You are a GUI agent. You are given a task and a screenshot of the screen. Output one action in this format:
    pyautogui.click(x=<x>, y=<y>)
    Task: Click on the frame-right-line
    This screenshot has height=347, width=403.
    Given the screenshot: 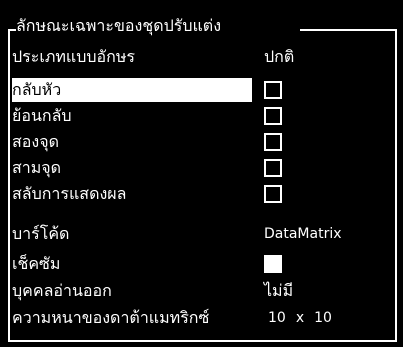 What is the action you would take?
    pyautogui.click(x=396, y=186)
    